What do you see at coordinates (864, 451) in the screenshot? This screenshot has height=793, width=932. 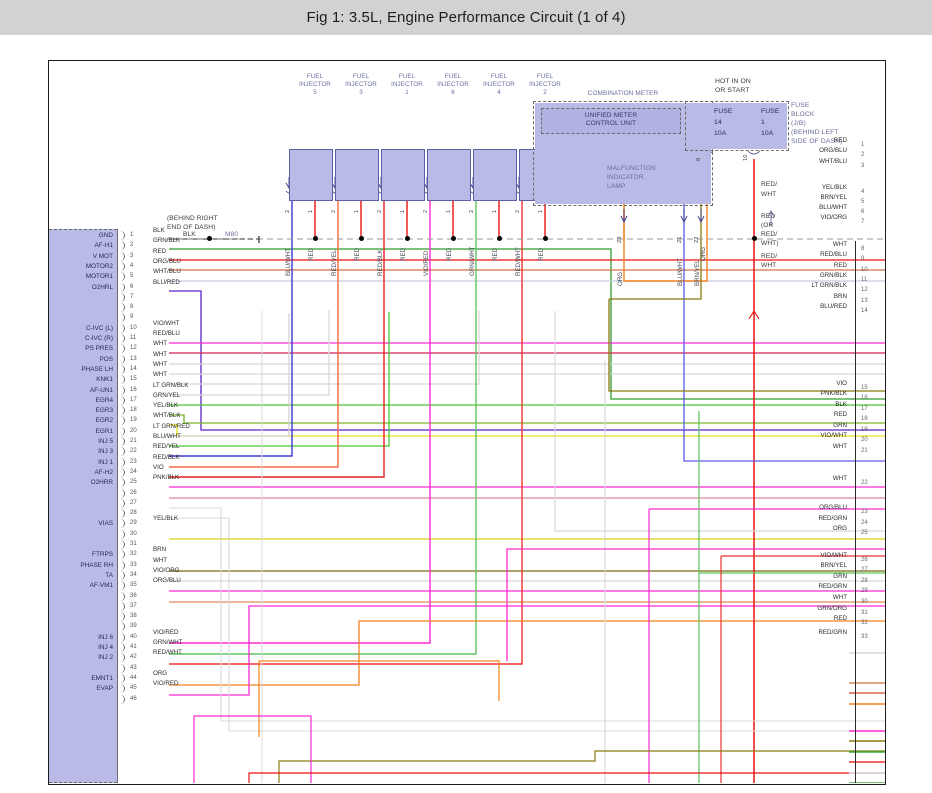 I see `right-terminal-num-21: 21` at bounding box center [864, 451].